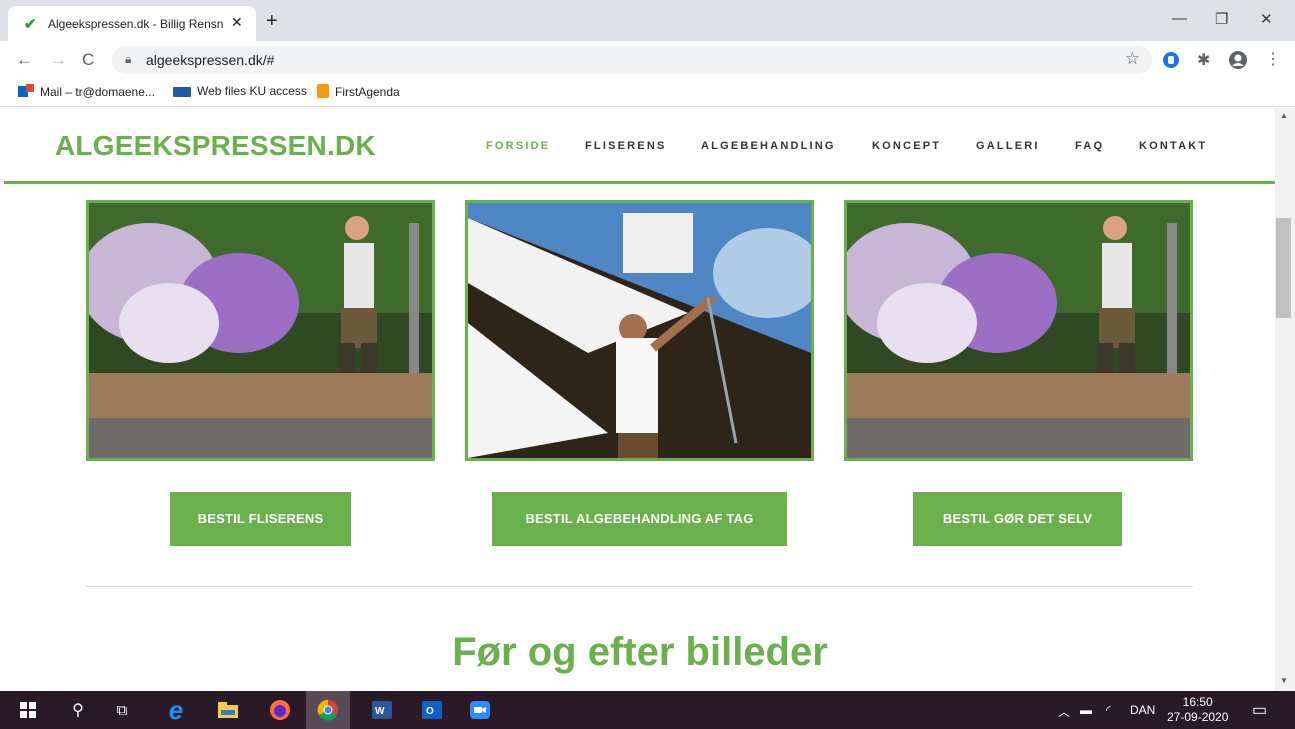 The width and height of the screenshot is (1295, 729). I want to click on wifi-icon: ◜, so click(1108, 710).